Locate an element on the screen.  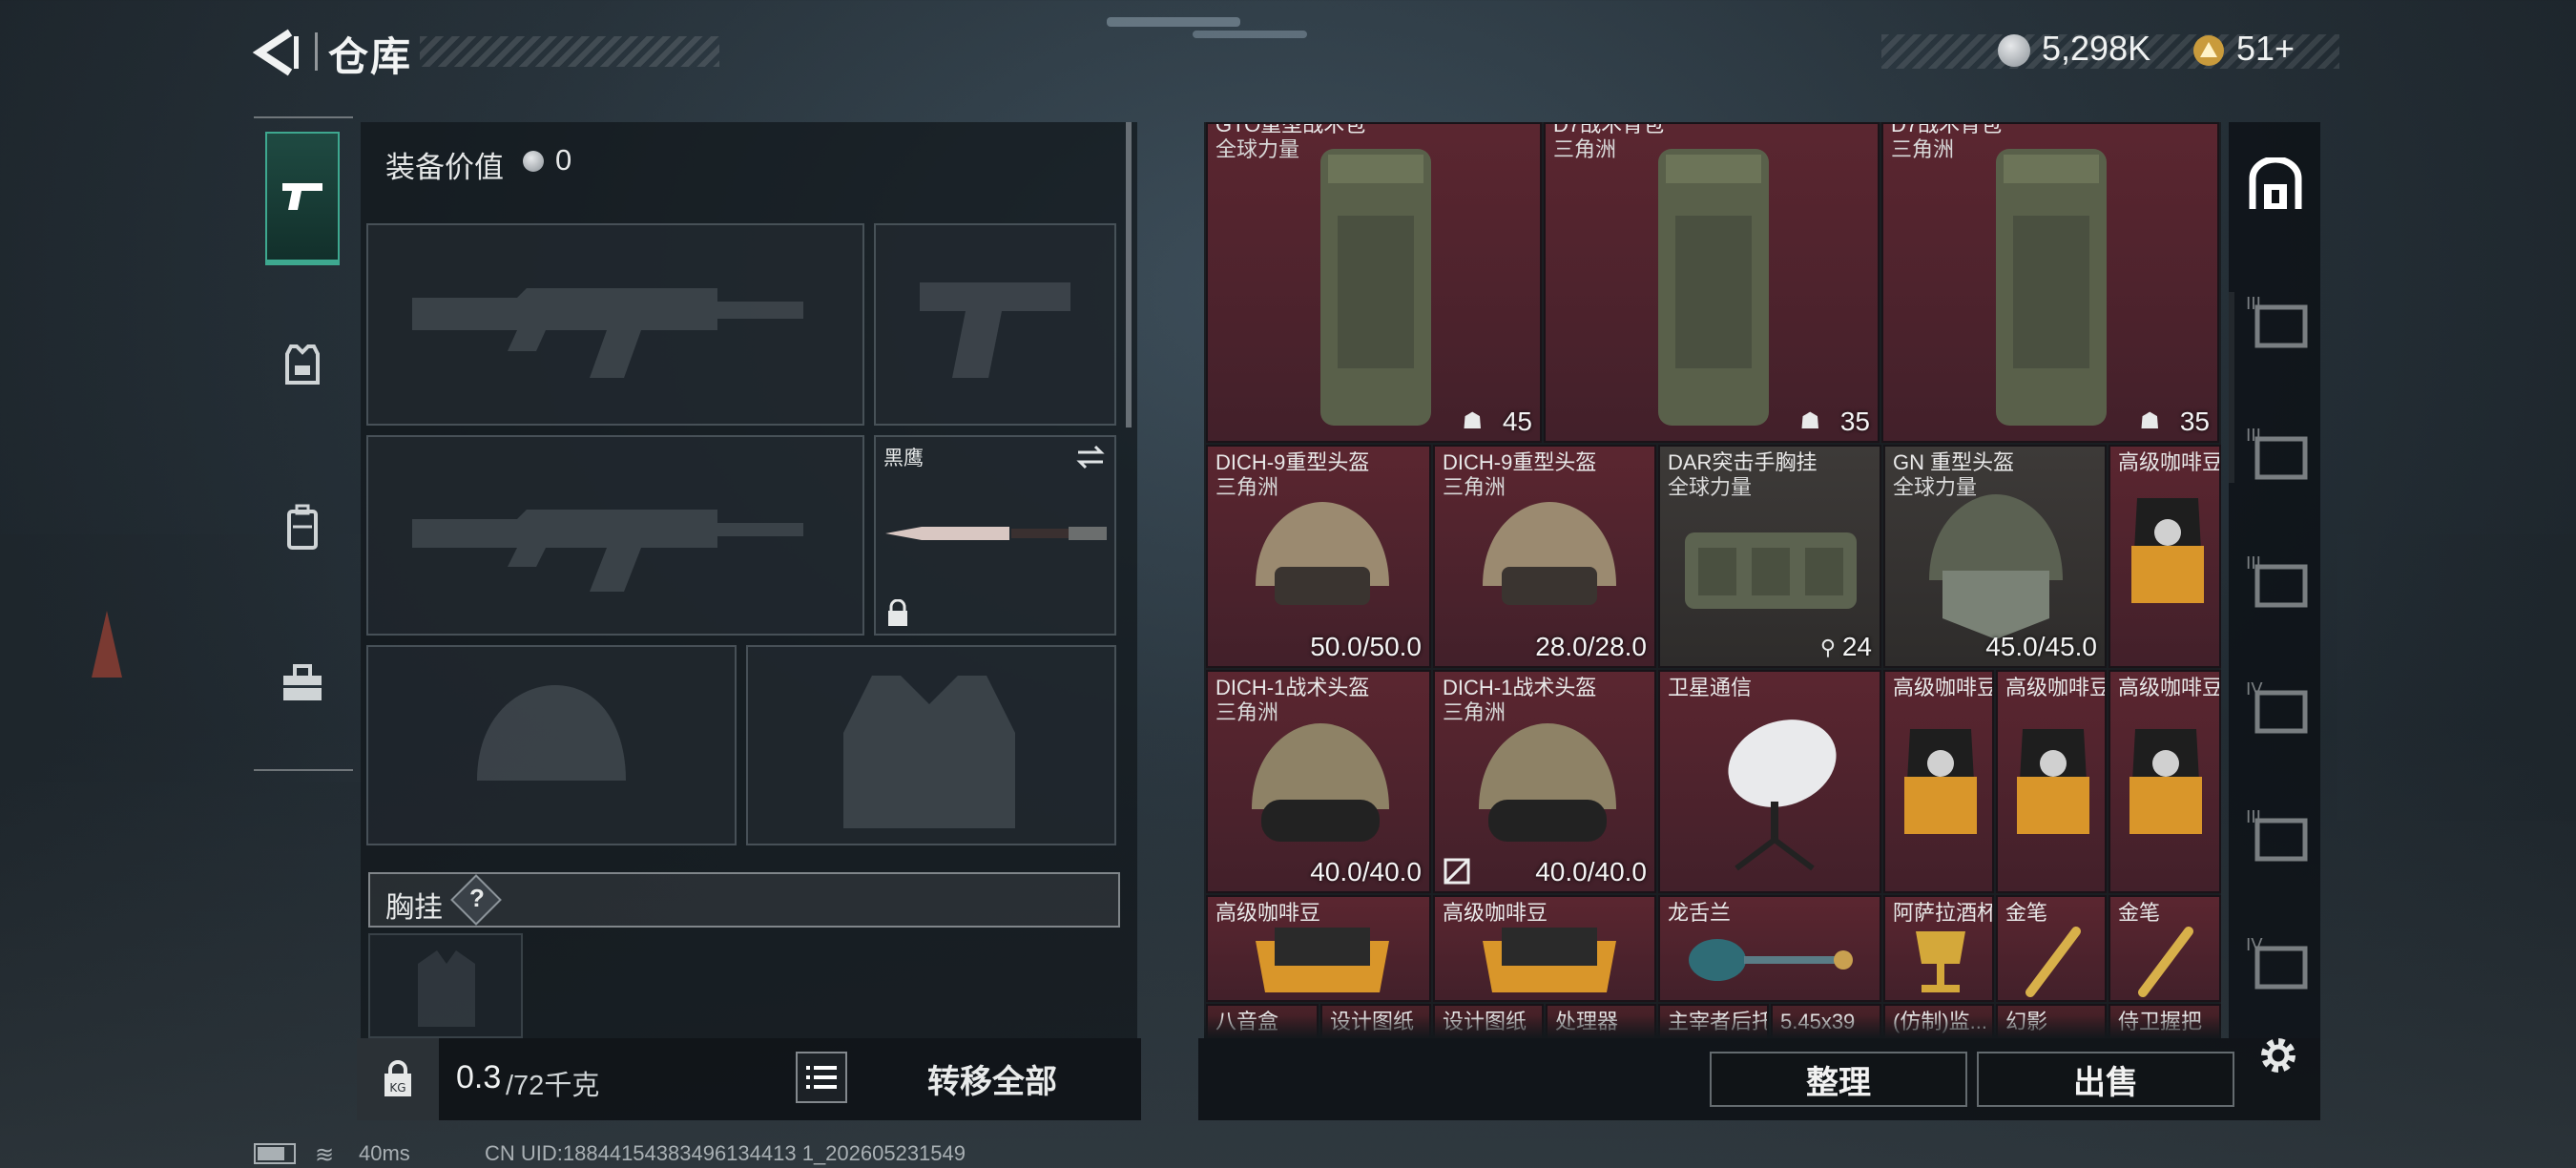
safe-box-icon is located at coordinates (2275, 183).